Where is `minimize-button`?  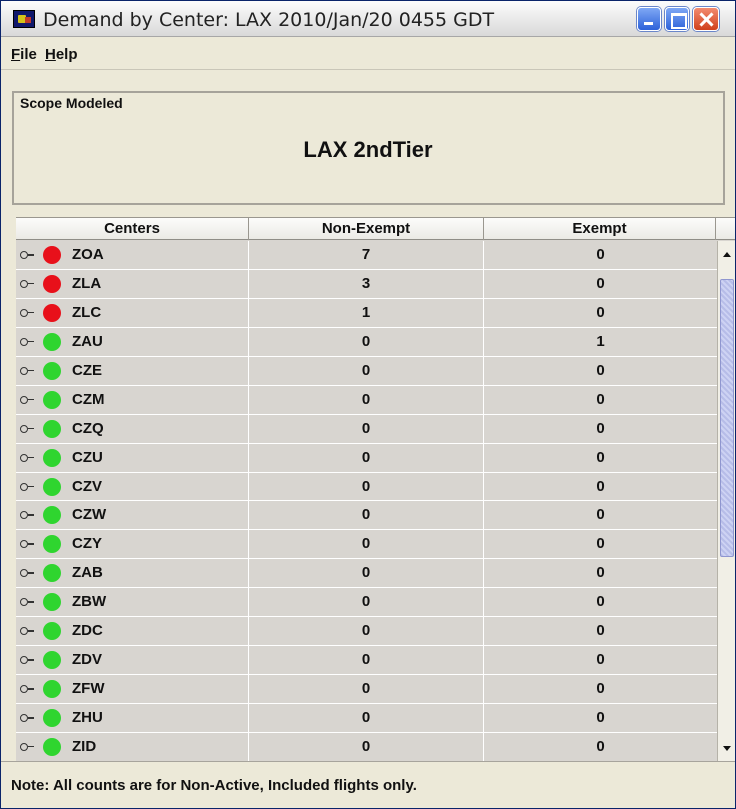
minimize-button is located at coordinates (649, 19).